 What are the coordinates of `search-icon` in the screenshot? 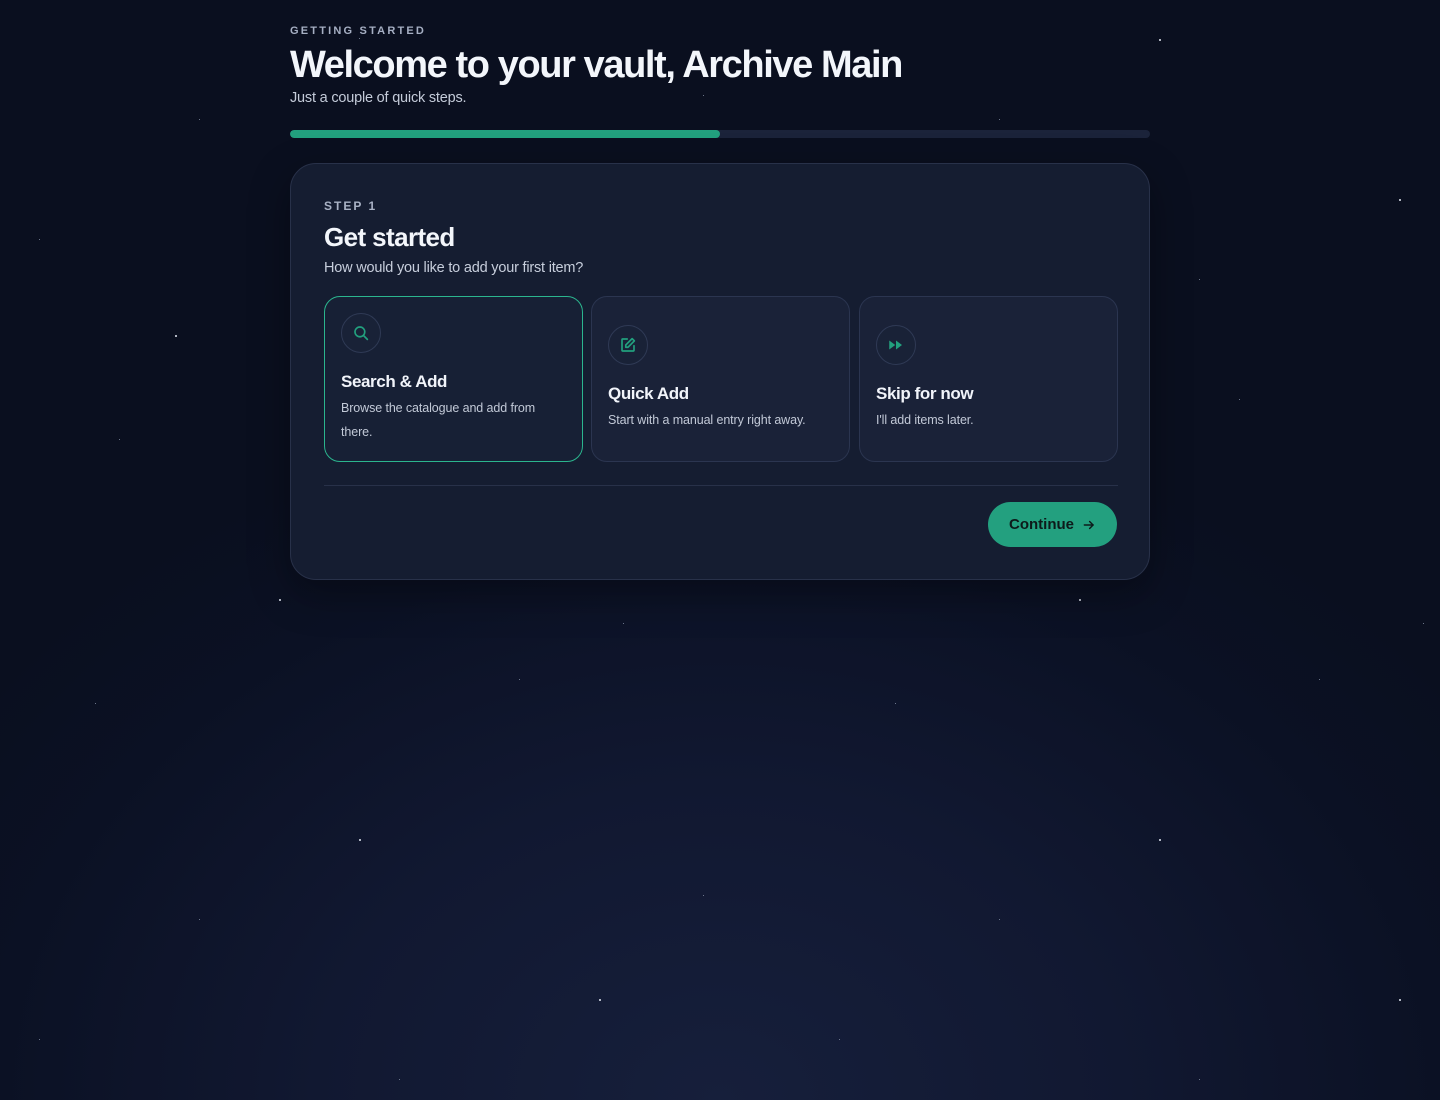 It's located at (361, 333).